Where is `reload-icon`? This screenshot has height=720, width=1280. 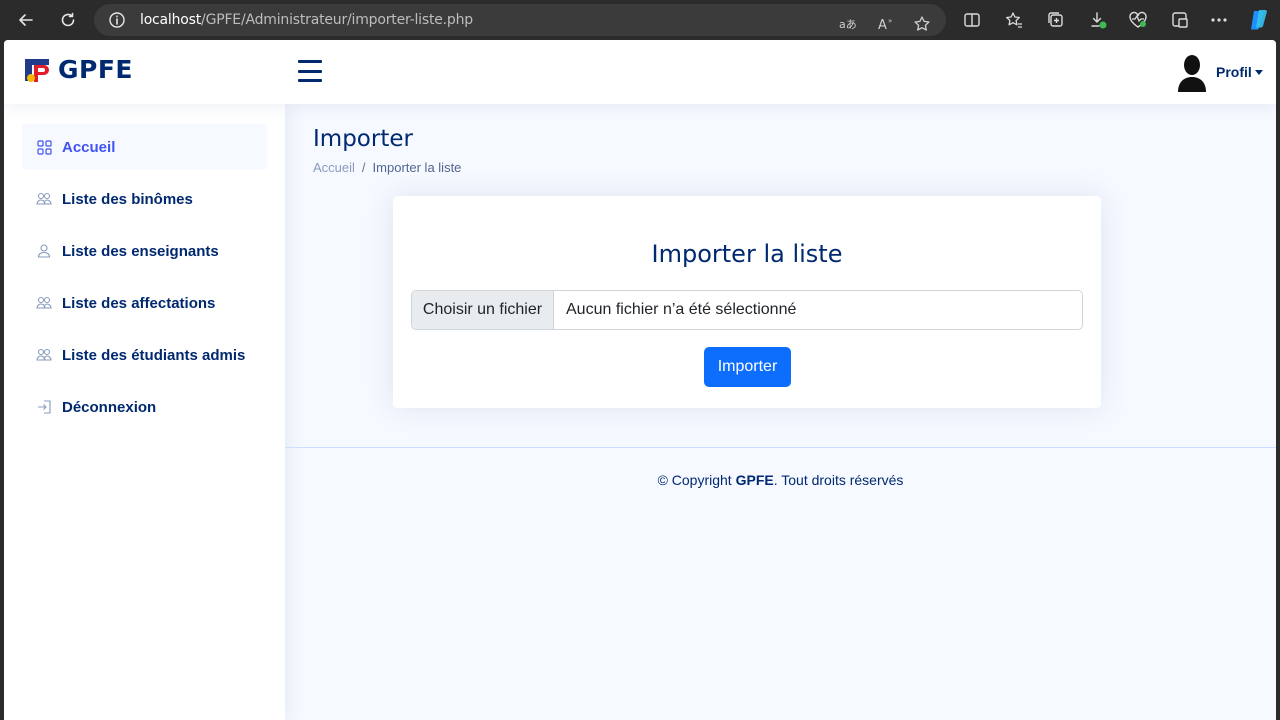
reload-icon is located at coordinates (68, 20).